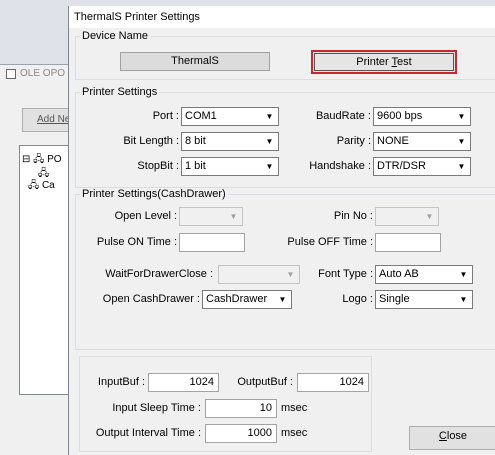 The width and height of the screenshot is (495, 455). Describe the element at coordinates (241, 433) in the screenshot. I see `output-interval-input: 1000` at that location.